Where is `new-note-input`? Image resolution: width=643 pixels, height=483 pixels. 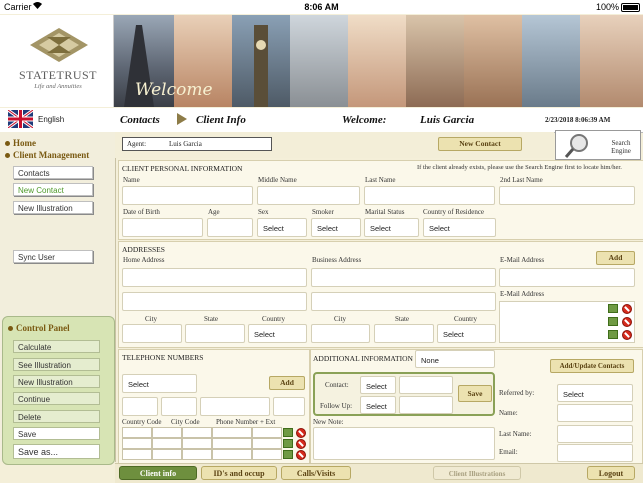 new-note-input is located at coordinates (404, 443).